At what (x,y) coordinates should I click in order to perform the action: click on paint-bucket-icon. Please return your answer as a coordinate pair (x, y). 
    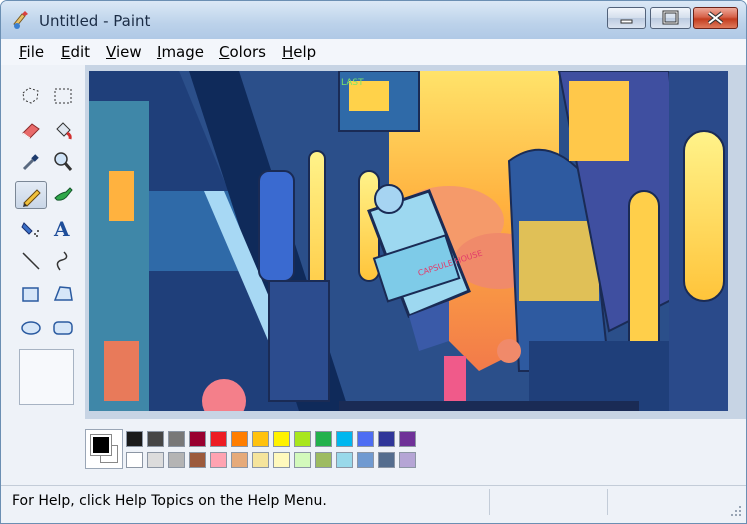
    Looking at the image, I should click on (64, 131).